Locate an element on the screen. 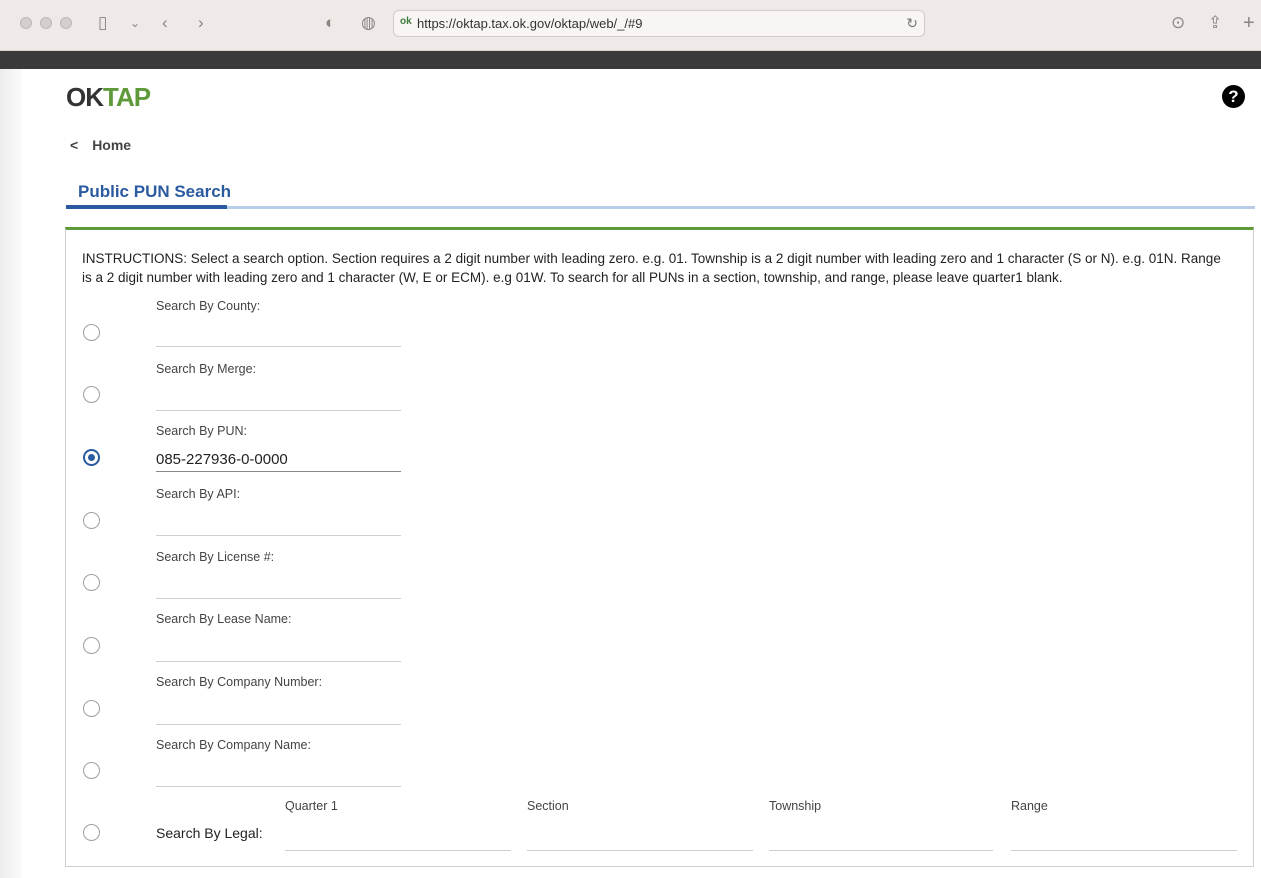 The width and height of the screenshot is (1261, 878). search-option-company-name: Search By Company Name: is located at coordinates (659, 767).